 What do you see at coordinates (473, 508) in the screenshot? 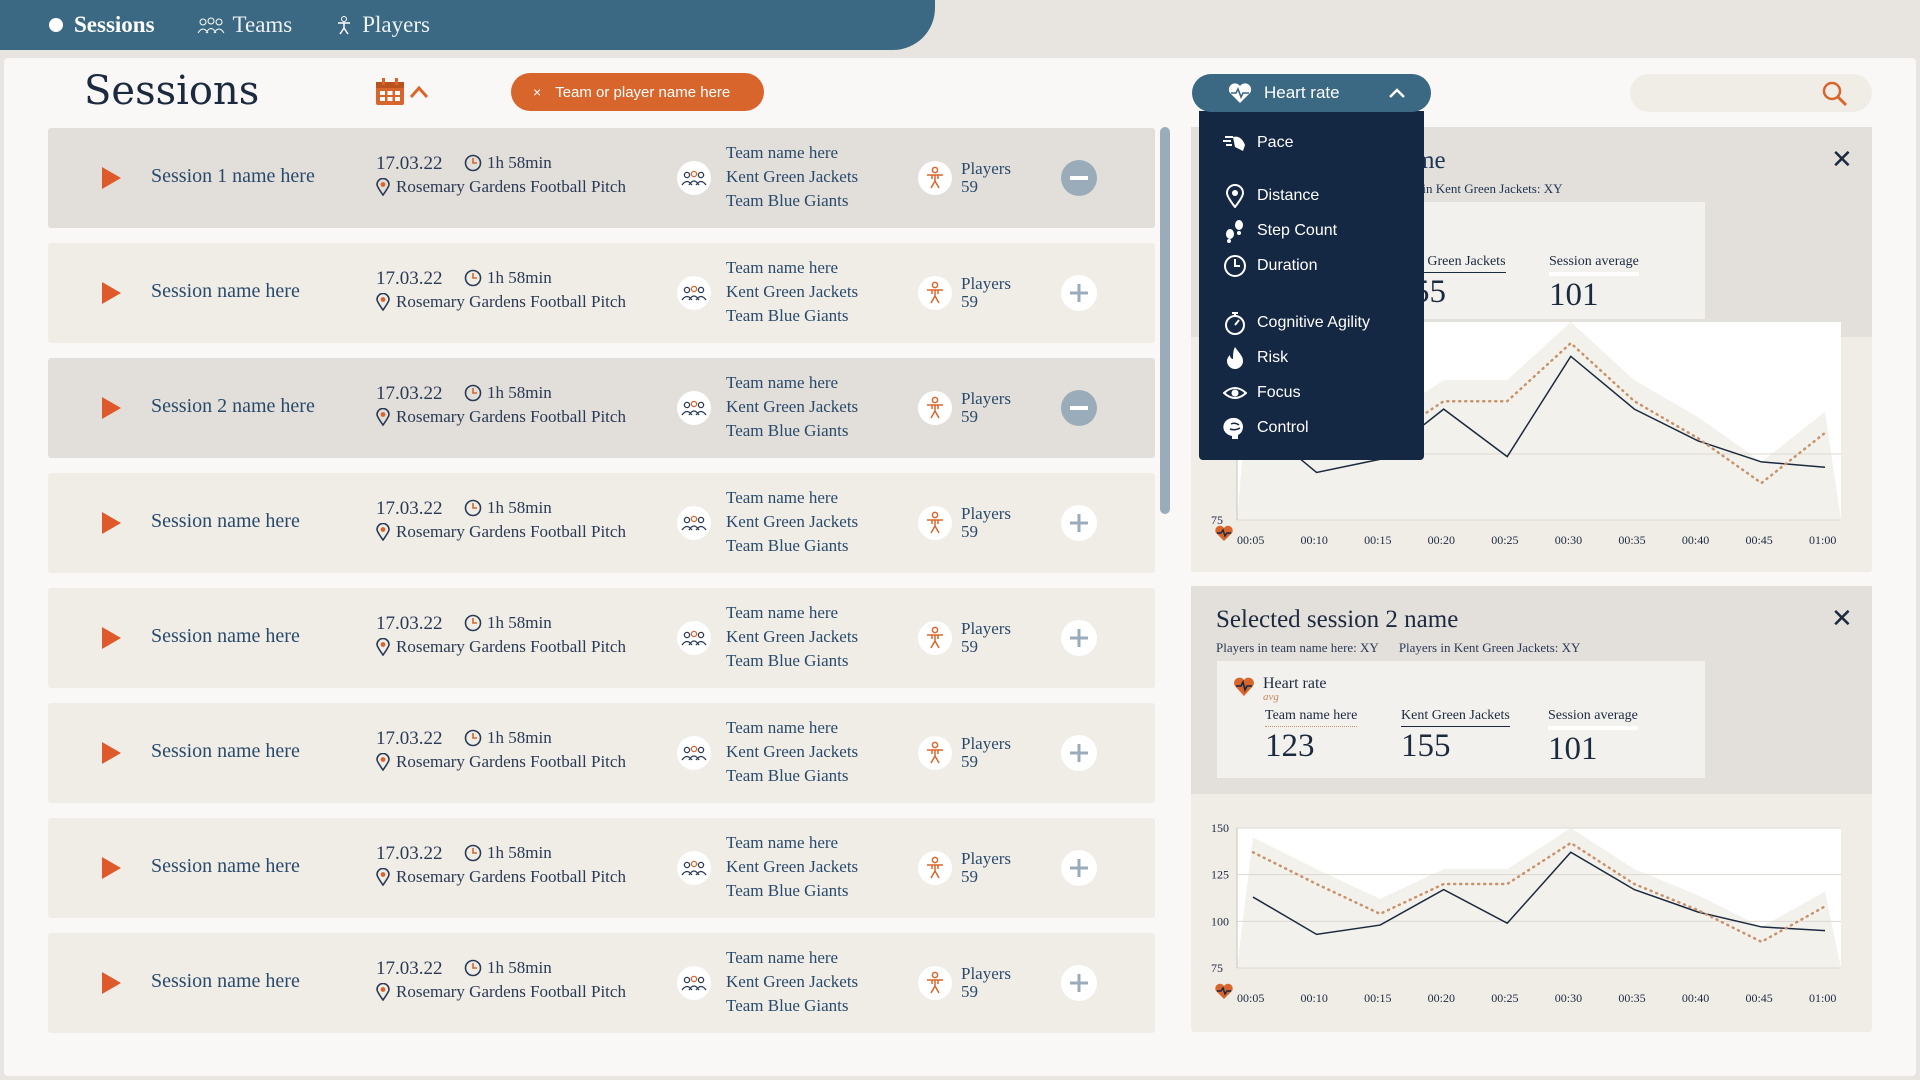
I see `clock-icon` at bounding box center [473, 508].